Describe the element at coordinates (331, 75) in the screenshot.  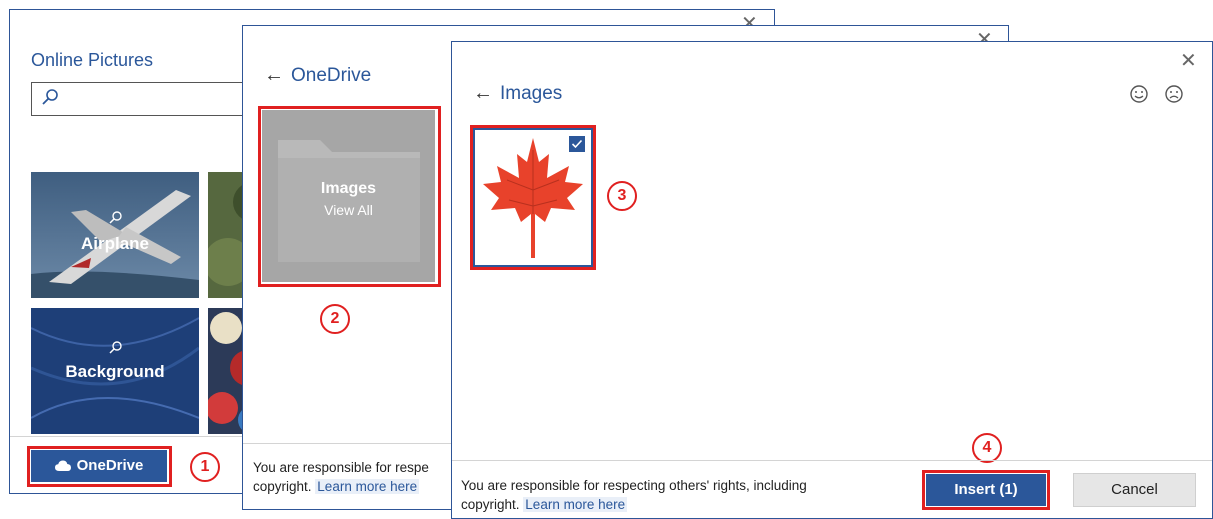
I see `dialog-title: OneDrive` at that location.